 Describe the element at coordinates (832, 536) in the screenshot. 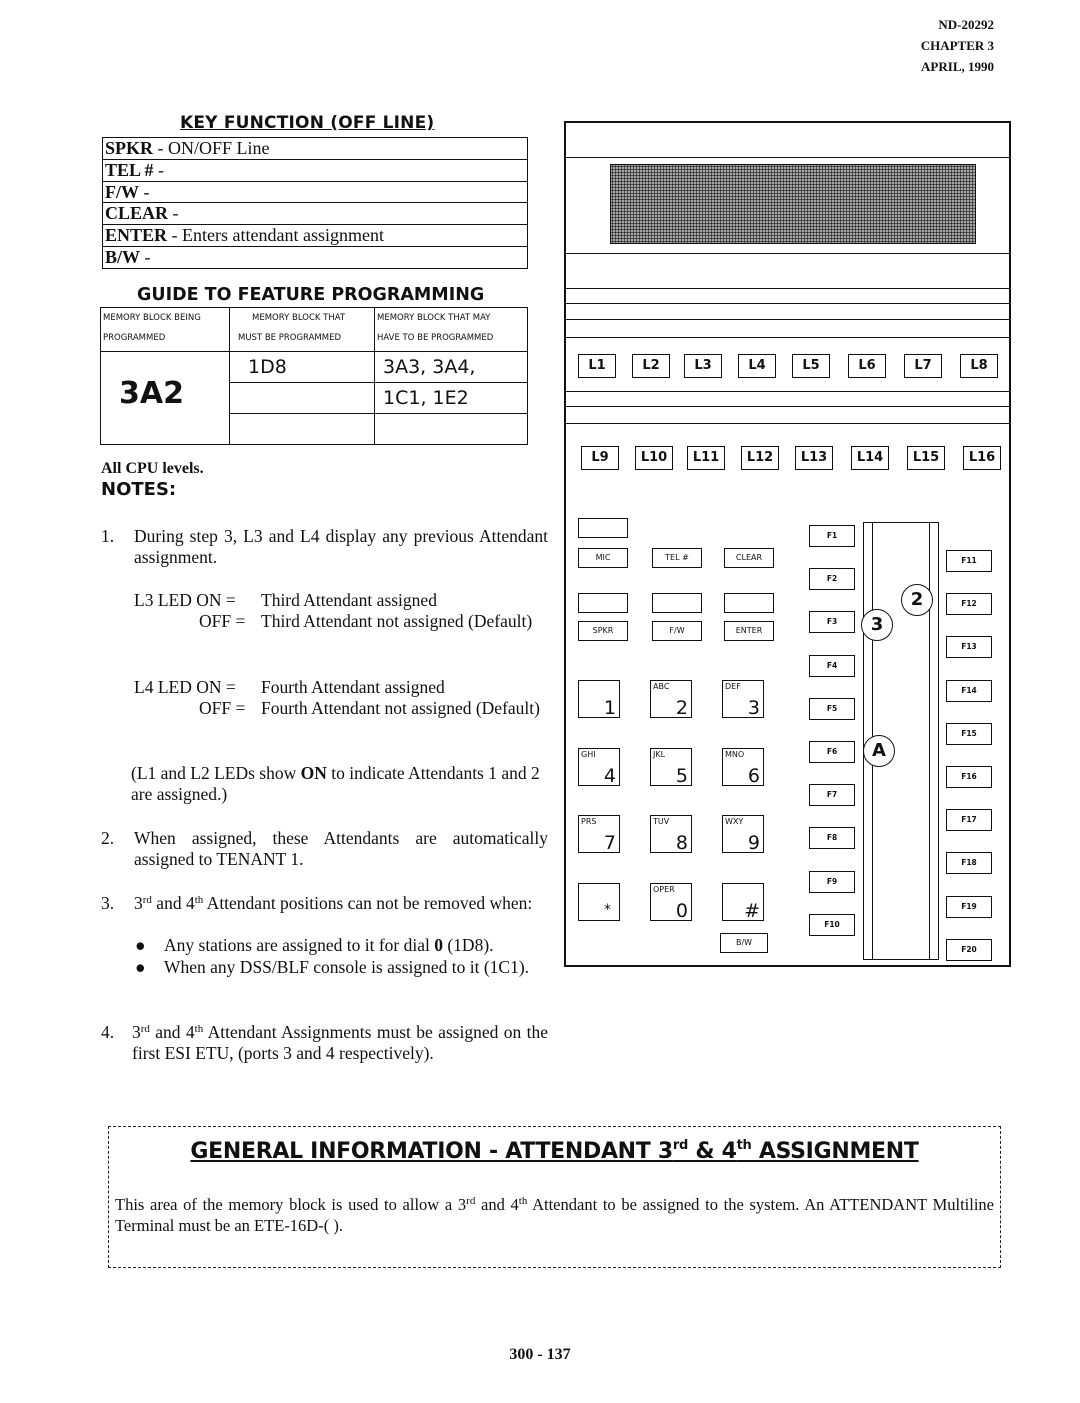

I see `f-key-f1: F1` at that location.